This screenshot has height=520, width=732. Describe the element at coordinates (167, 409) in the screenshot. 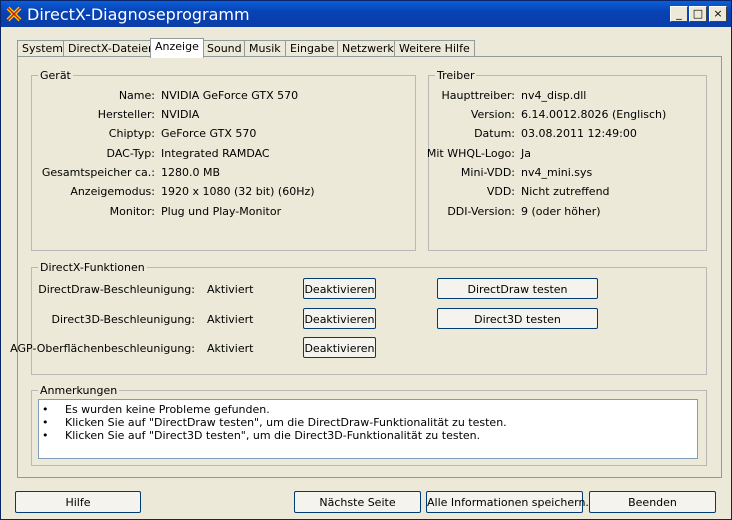

I see `note-item: Es wurden keine Probleme gefunden.` at that location.